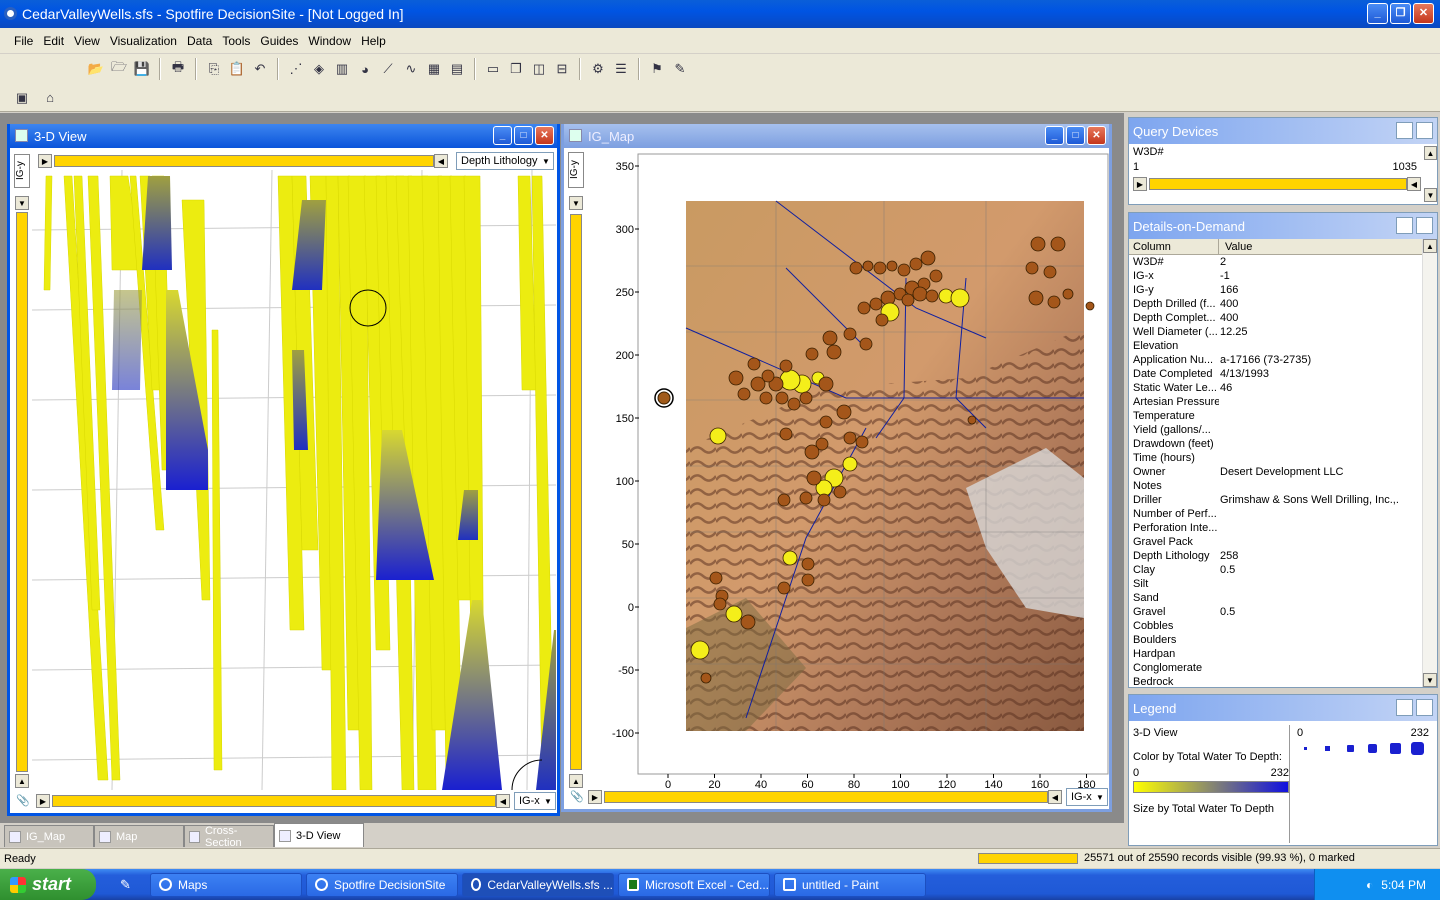 This screenshot has height=900, width=1440. Describe the element at coordinates (1174, 246) in the screenshot. I see `column-header: Column` at that location.